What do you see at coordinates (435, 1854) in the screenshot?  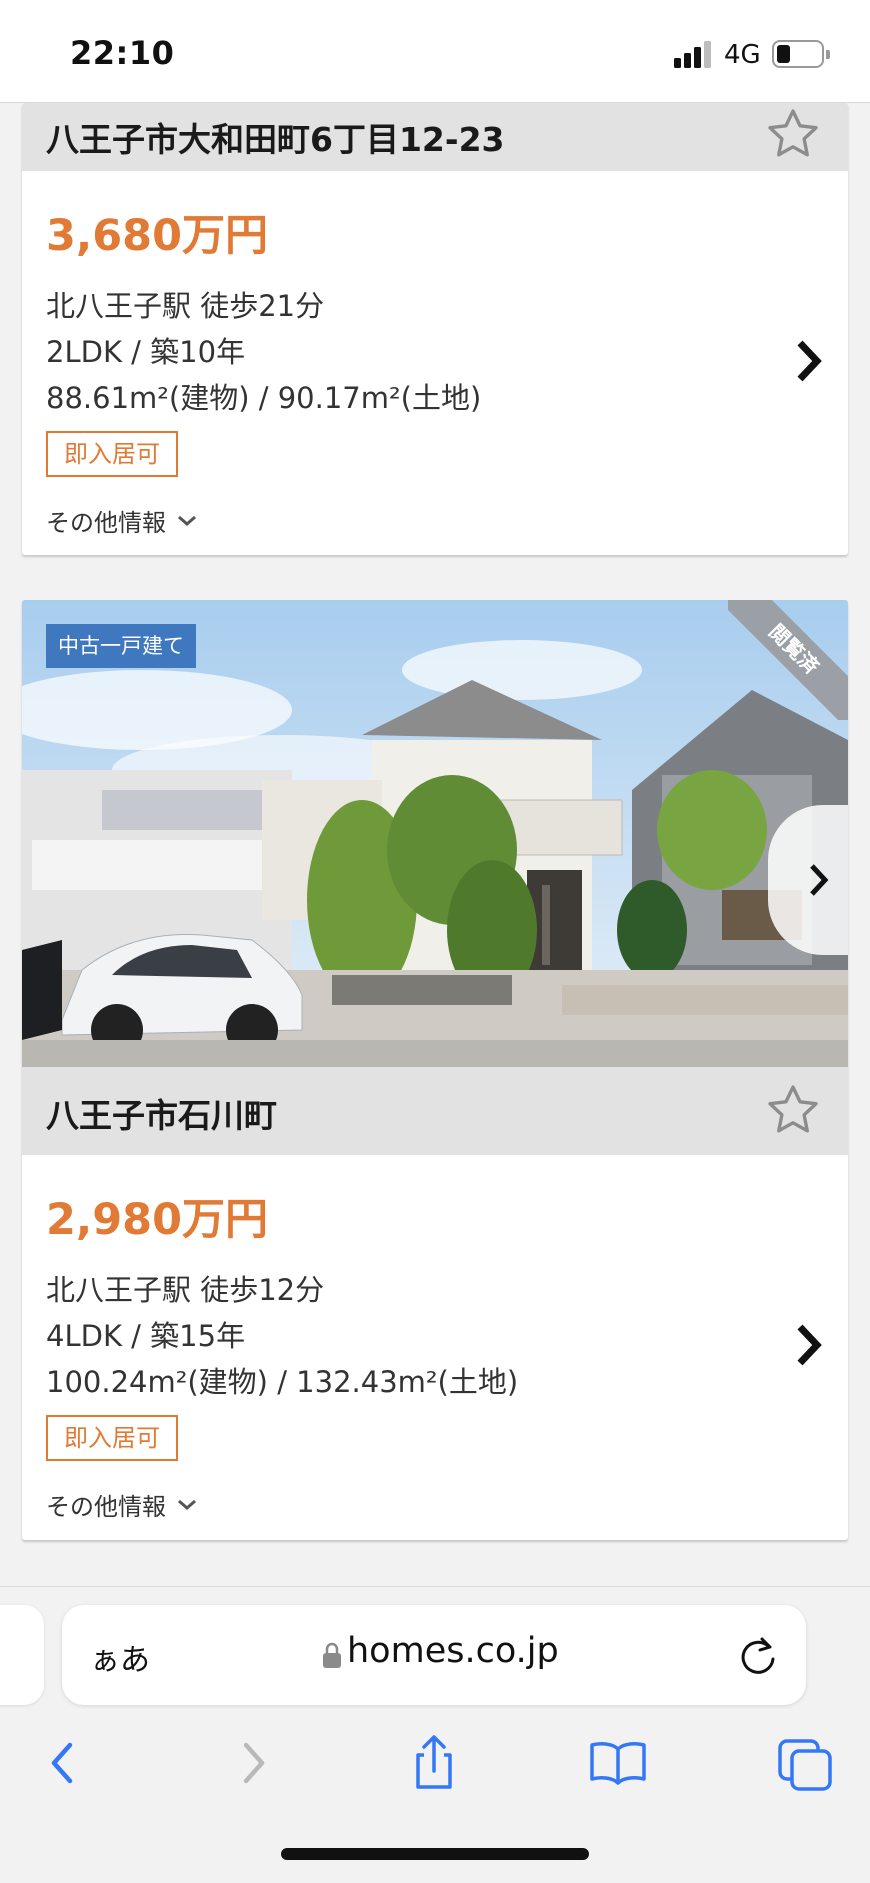 I see `home-indicator` at bounding box center [435, 1854].